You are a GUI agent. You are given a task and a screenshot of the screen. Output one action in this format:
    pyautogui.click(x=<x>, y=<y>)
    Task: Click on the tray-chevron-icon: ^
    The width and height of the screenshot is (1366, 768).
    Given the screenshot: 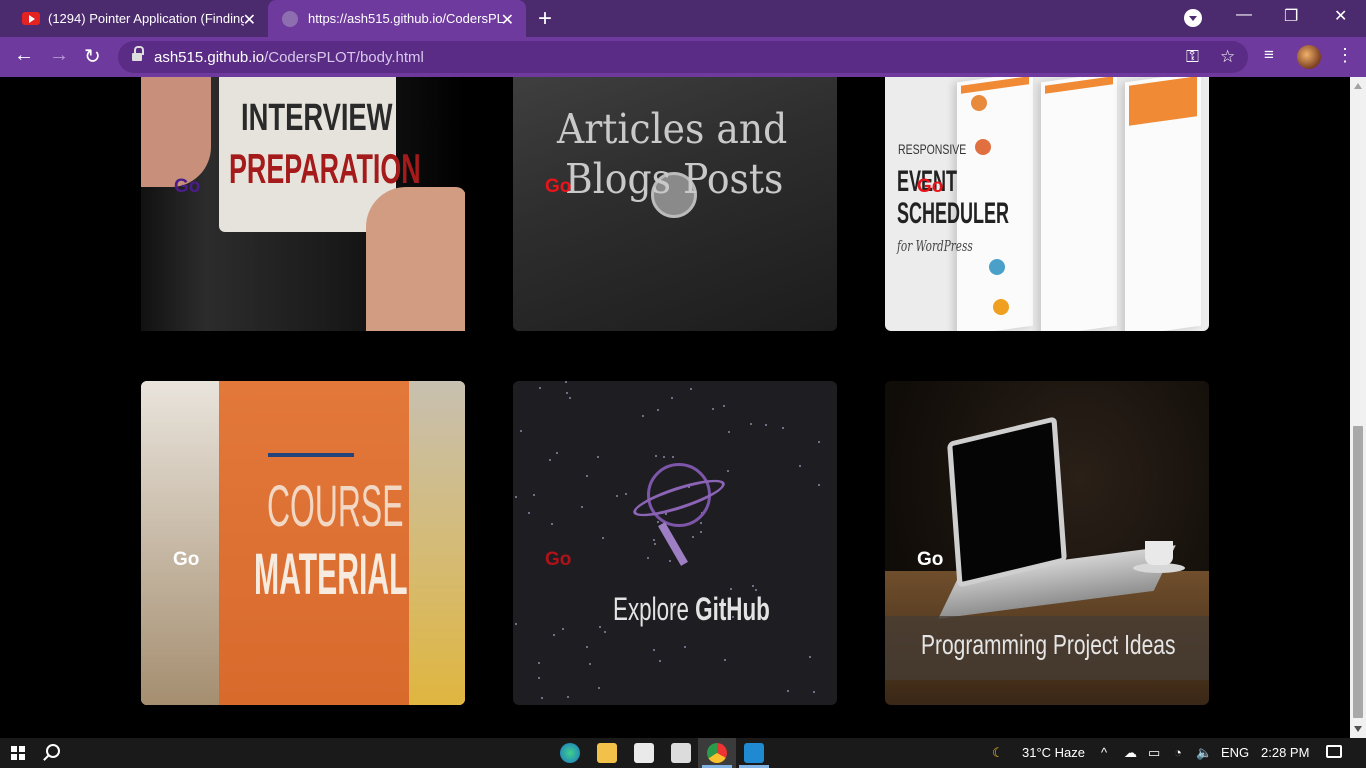 What is the action you would take?
    pyautogui.click(x=1104, y=752)
    